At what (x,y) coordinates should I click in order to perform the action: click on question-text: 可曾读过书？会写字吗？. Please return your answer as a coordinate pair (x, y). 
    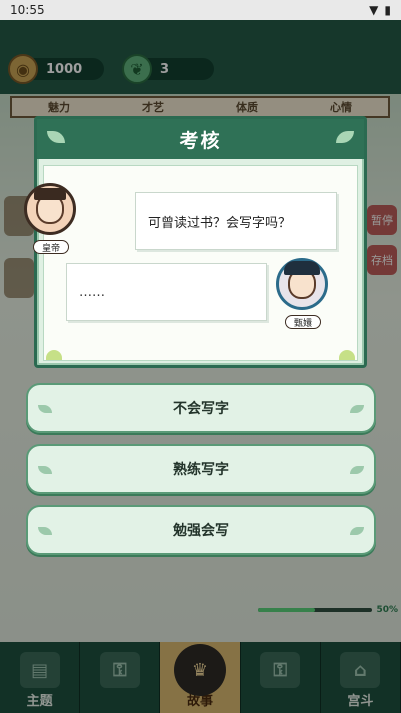
    Looking at the image, I should click on (220, 223).